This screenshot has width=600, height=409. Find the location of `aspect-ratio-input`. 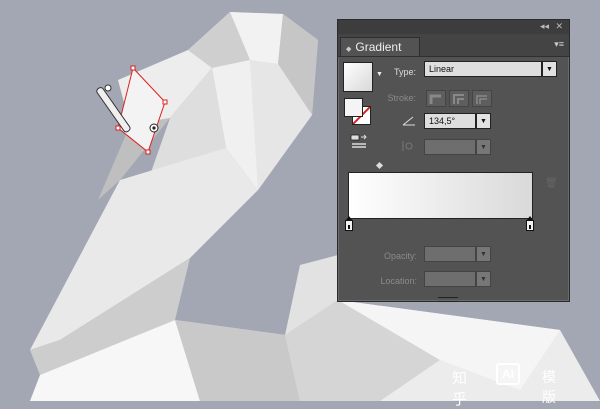

aspect-ratio-input is located at coordinates (450, 147).